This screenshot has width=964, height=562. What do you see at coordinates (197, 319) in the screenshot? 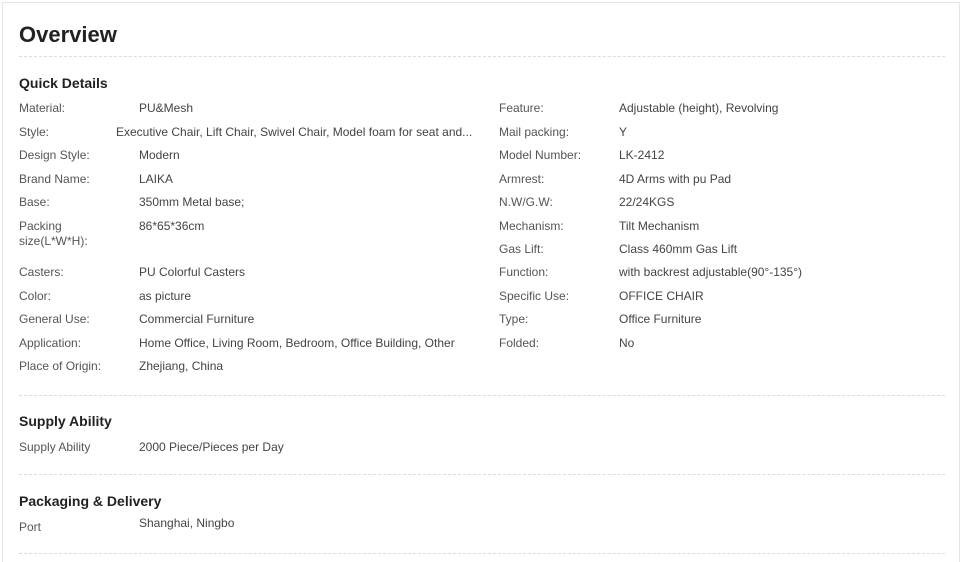
I see `spec-value: Commercial Furniture` at bounding box center [197, 319].